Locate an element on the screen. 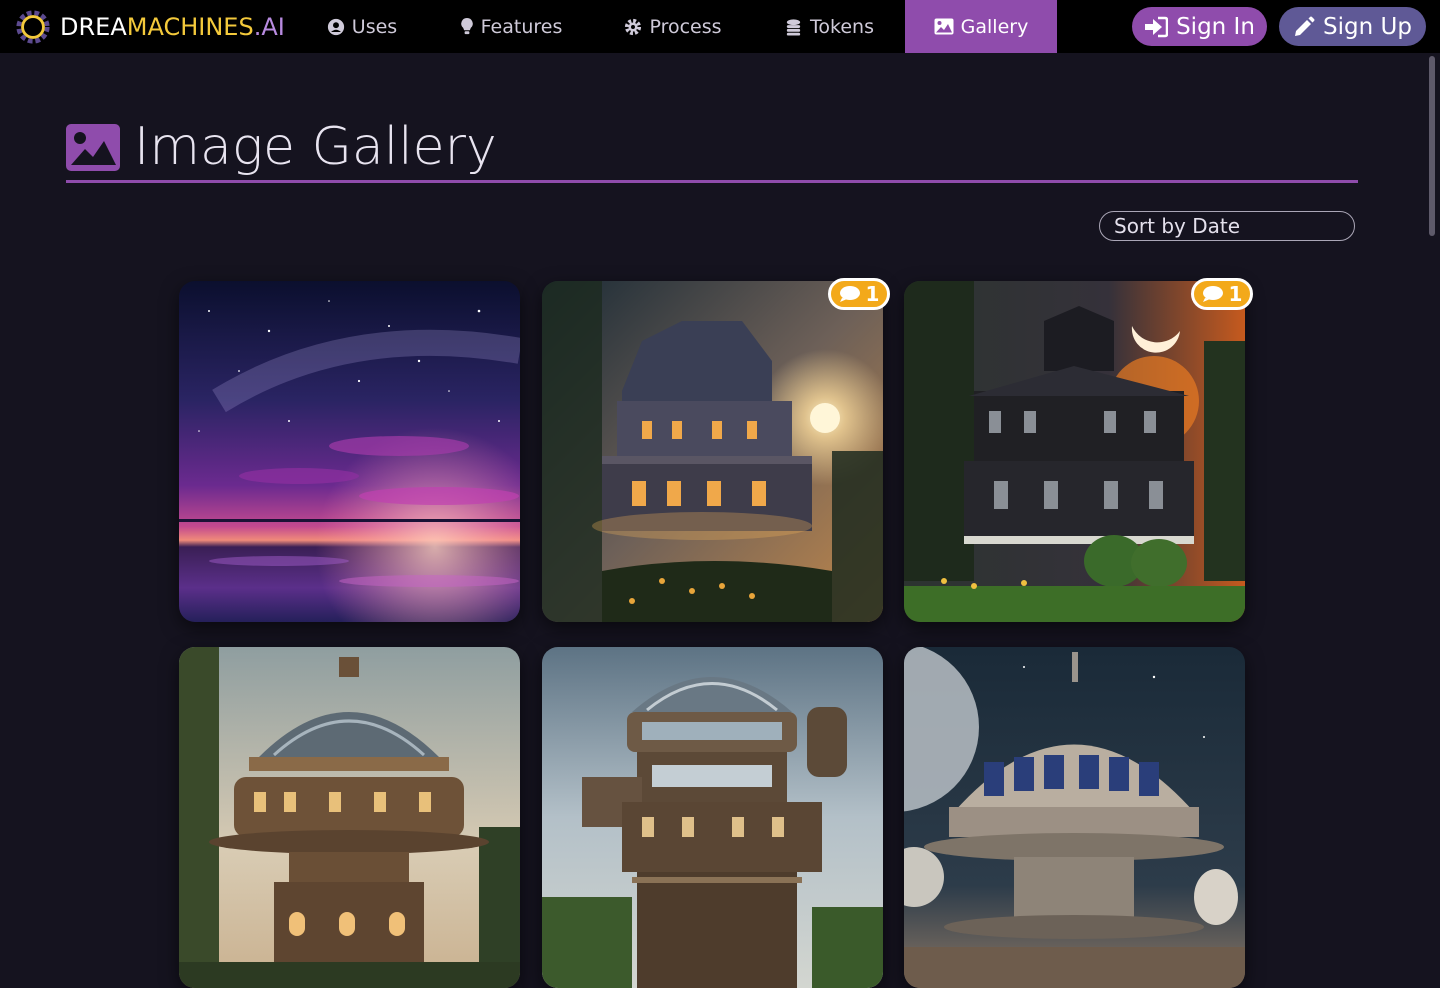 The height and width of the screenshot is (988, 1440). nav-item-tokens: Tokens is located at coordinates (829, 26).